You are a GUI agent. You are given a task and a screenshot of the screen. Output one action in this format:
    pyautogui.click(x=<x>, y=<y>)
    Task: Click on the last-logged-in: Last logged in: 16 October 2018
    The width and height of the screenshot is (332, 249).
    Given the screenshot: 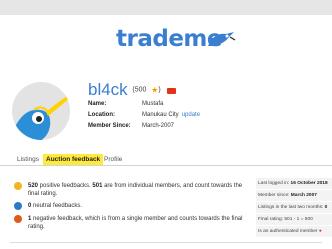 What is the action you would take?
    pyautogui.click(x=294, y=183)
    